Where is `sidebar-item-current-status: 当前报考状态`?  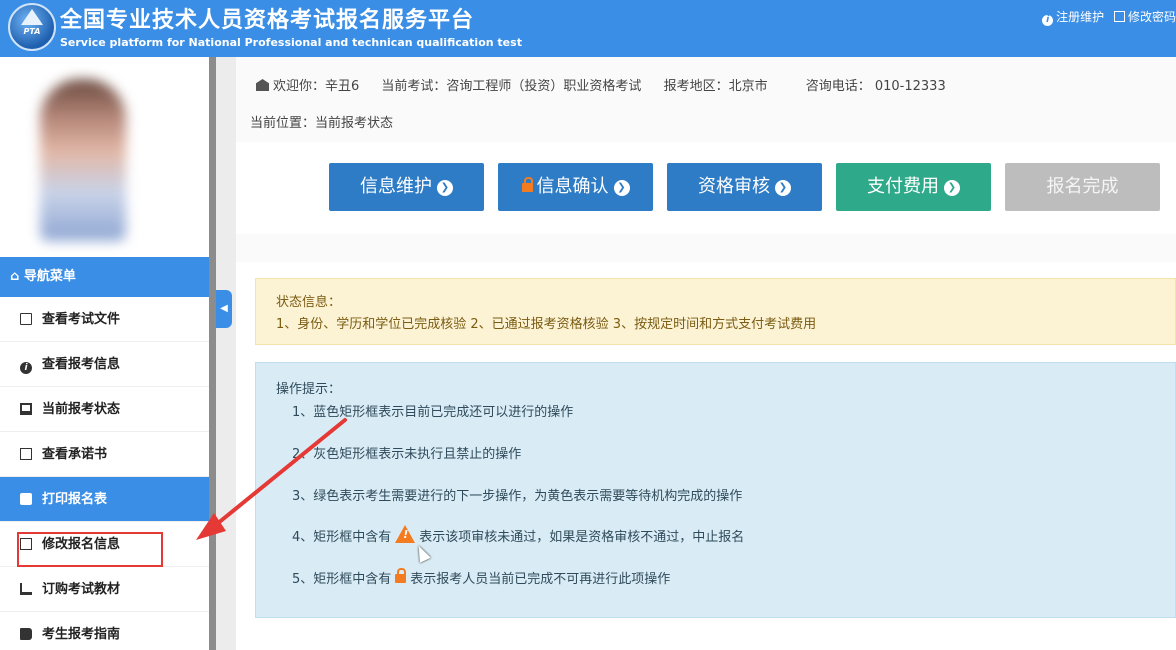
sidebar-item-current-status: 当前报考状态 is located at coordinates (104, 409).